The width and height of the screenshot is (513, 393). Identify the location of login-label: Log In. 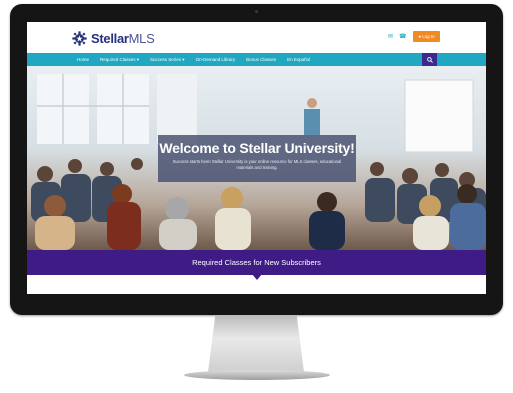
(428, 36).